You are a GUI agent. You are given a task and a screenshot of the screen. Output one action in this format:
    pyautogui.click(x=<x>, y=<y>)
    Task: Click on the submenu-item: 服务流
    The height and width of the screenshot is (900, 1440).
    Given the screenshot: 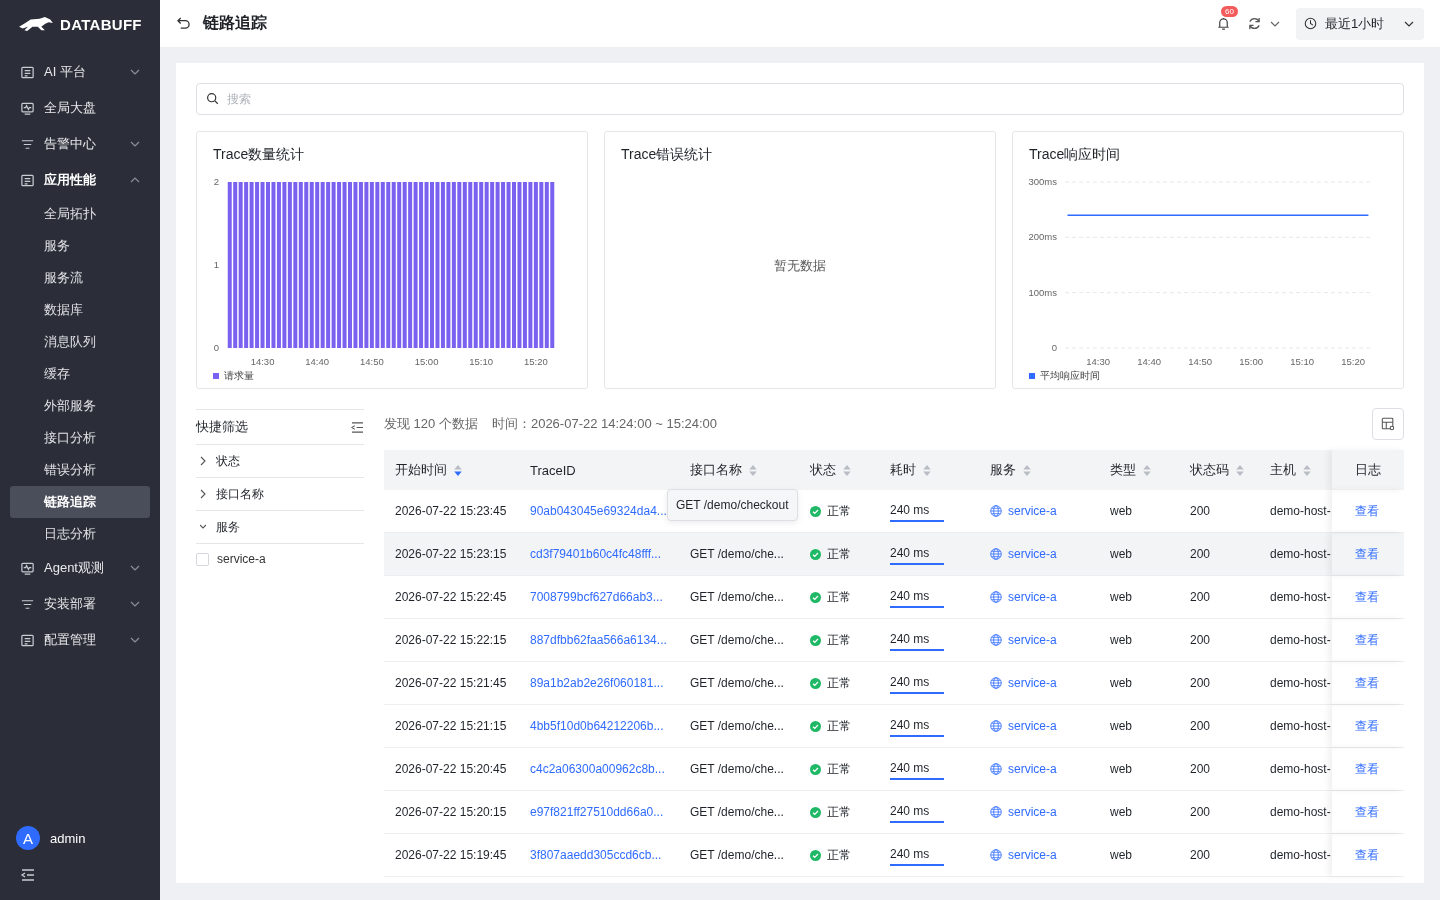 What is the action you would take?
    pyautogui.click(x=80, y=278)
    